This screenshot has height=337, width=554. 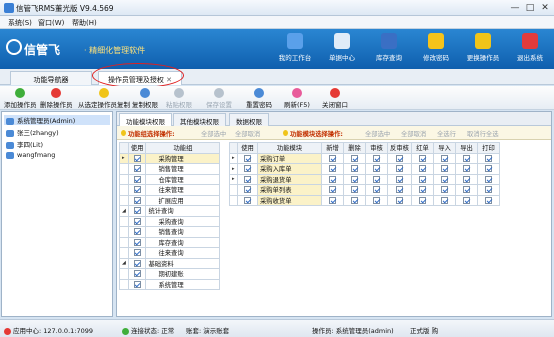 I want to click on module-row: ▸ 采购订单, so click(x=364, y=158).